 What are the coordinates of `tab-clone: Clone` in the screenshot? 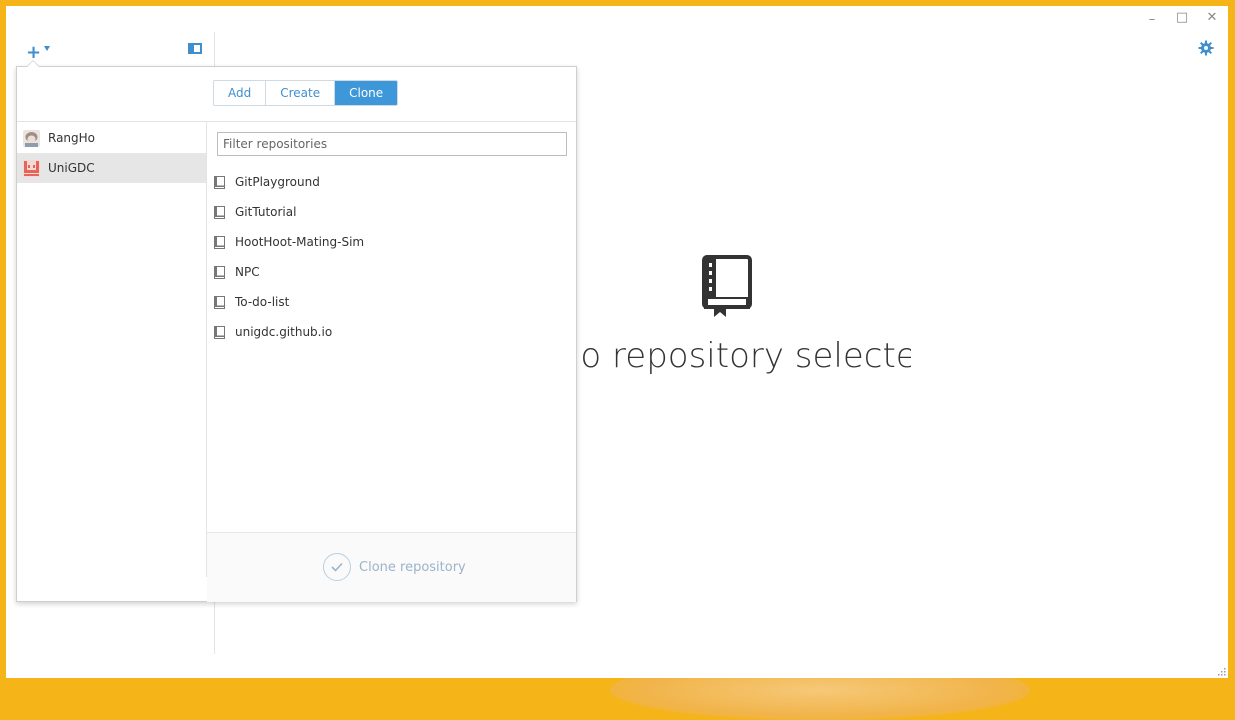 It's located at (366, 93).